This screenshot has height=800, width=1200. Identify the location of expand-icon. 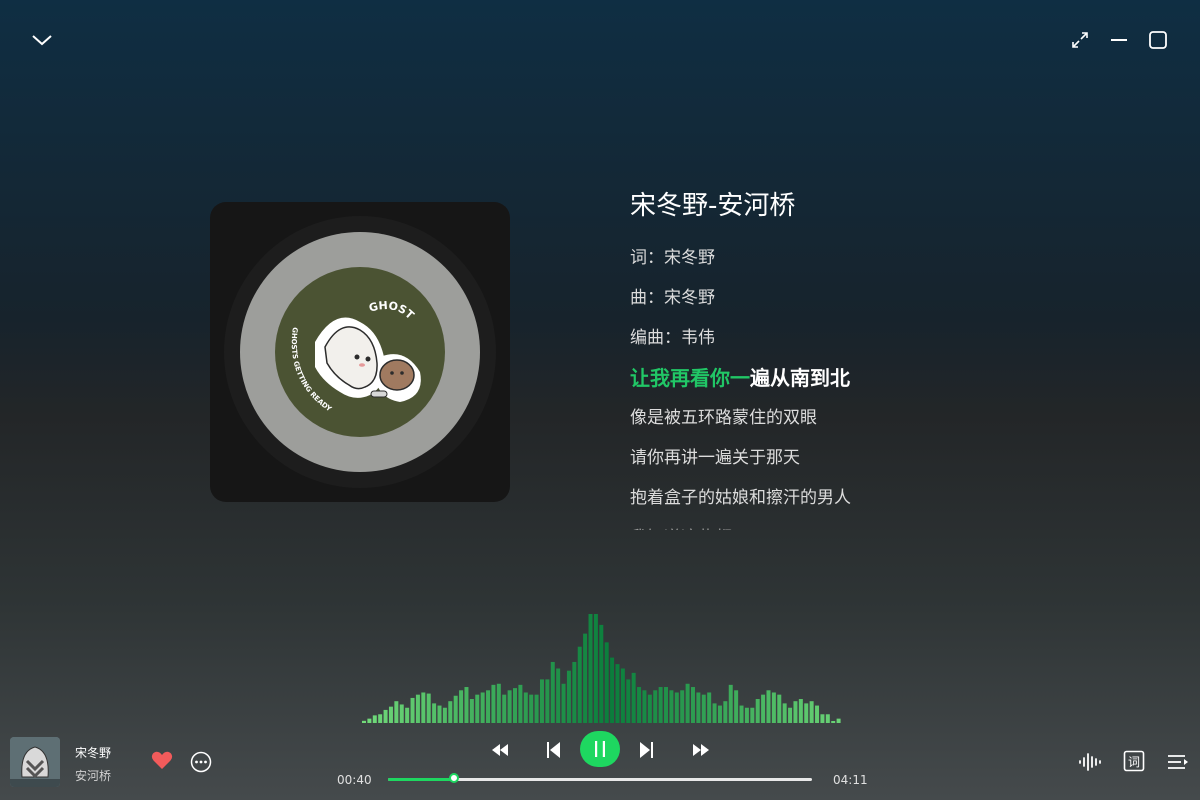
(1080, 40).